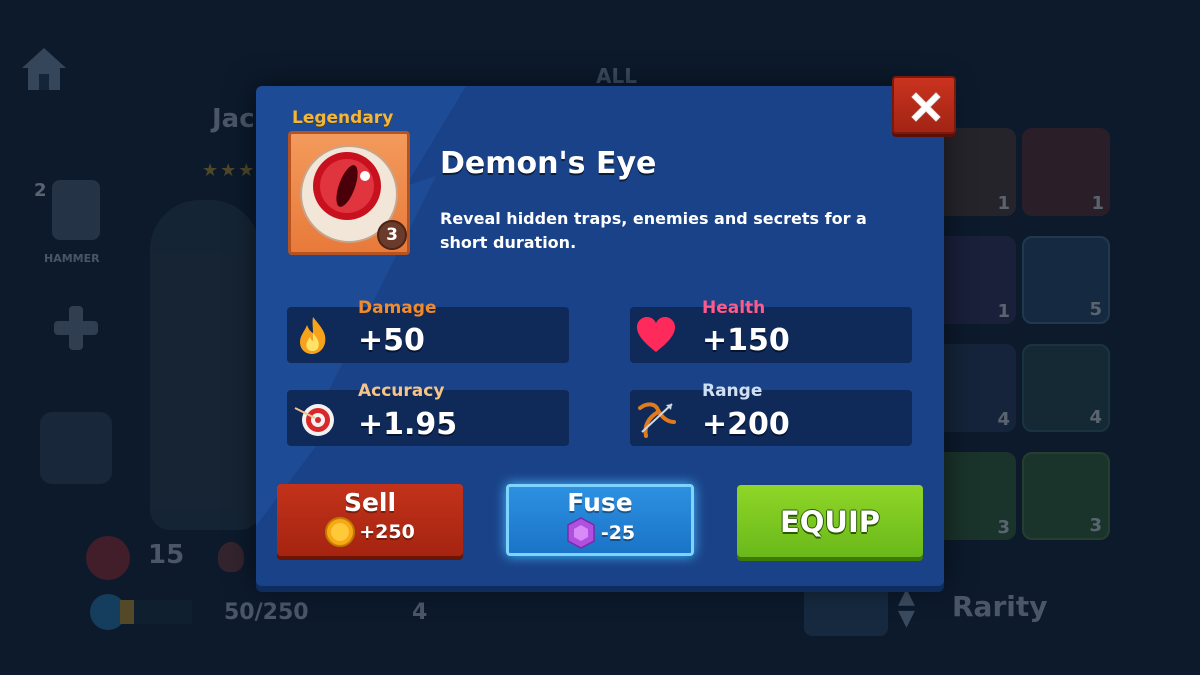  What do you see at coordinates (349, 193) in the screenshot?
I see `item-portrait: 3` at bounding box center [349, 193].